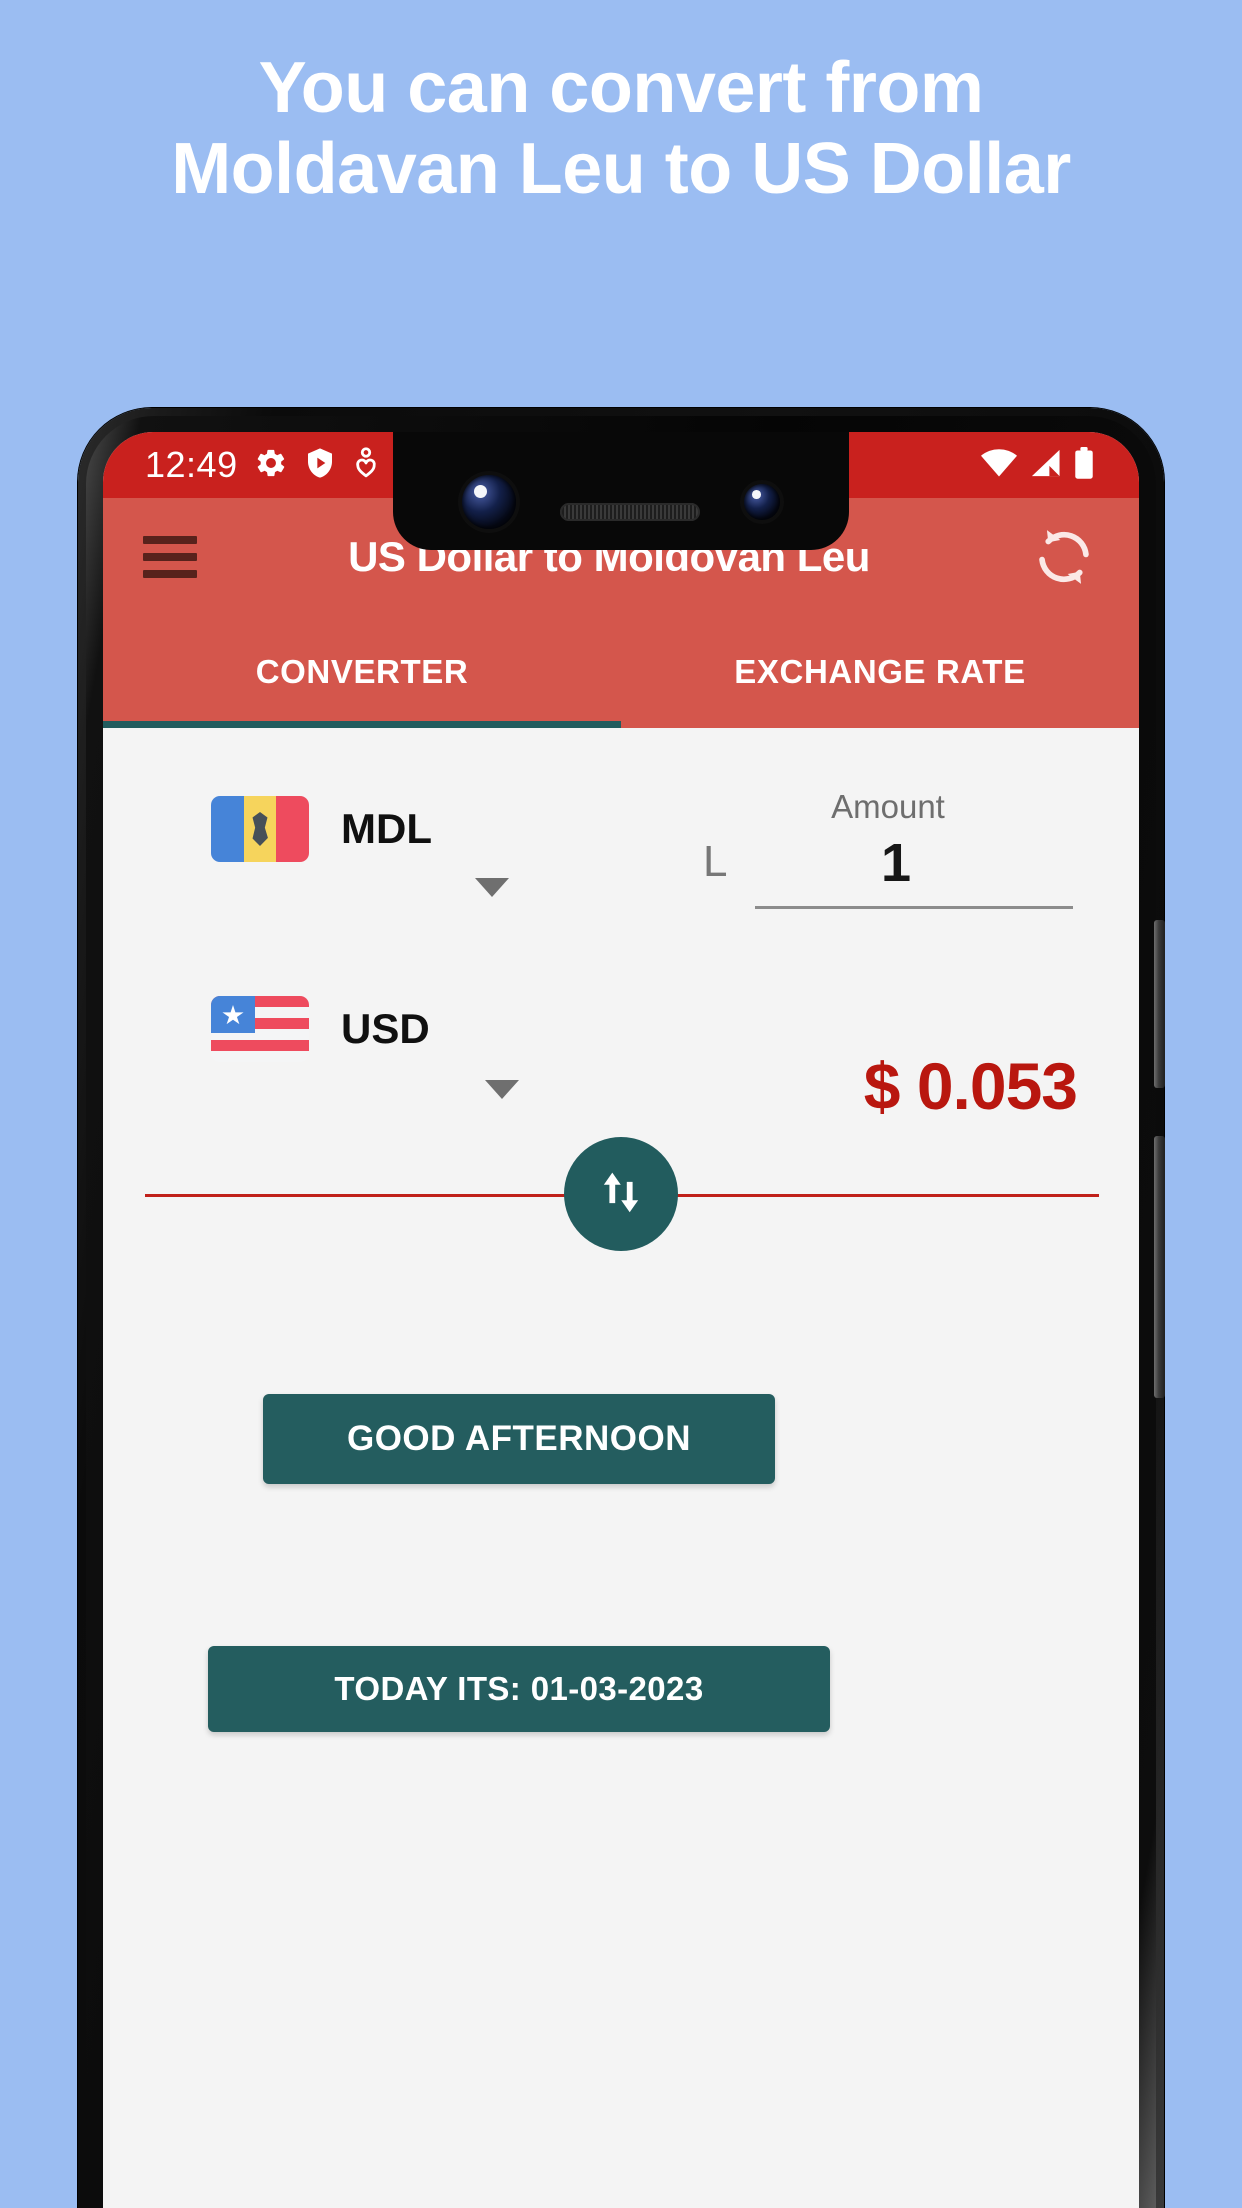 This screenshot has width=1242, height=2208. I want to click on from-currency-code: MDL, so click(386, 828).